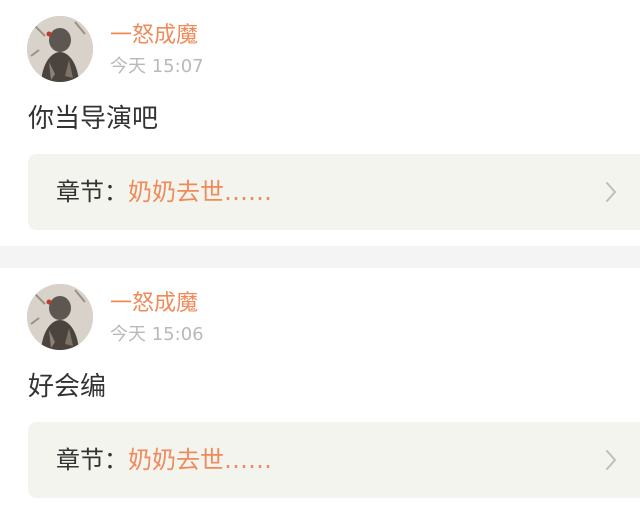  I want to click on comment-text: 你当导演吧, so click(93, 119).